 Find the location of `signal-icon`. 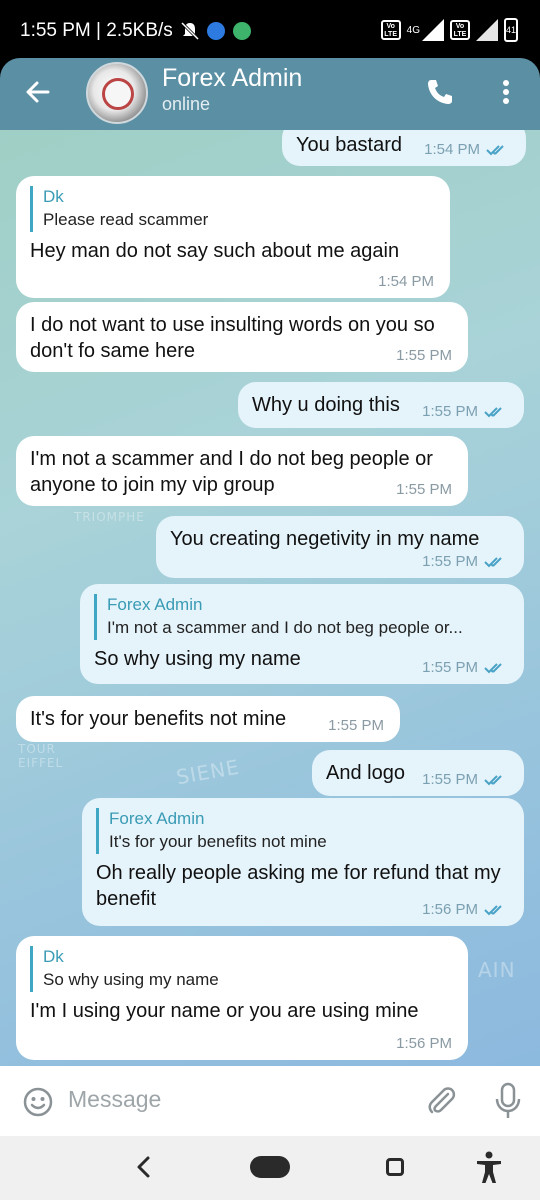

signal-icon is located at coordinates (433, 30).